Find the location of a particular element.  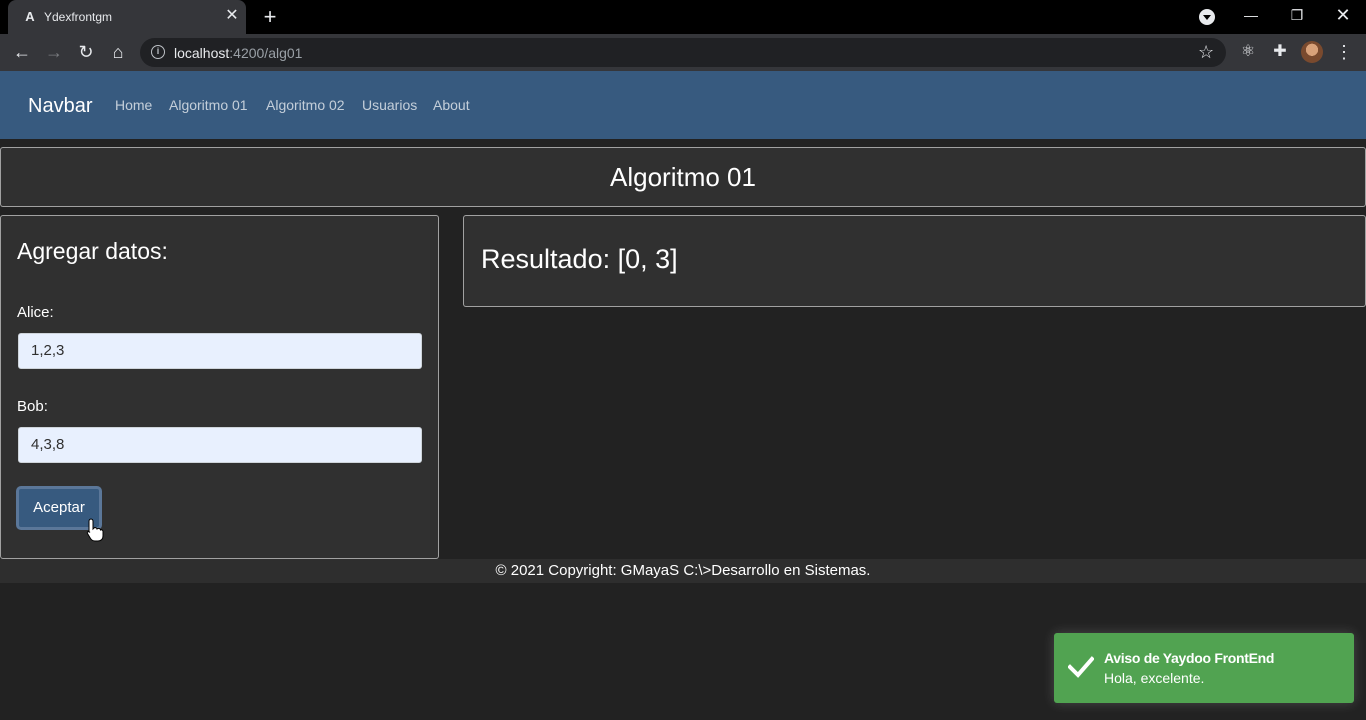

browser-tab-bar: A Ydexfrontgm ✕ + — ❐ ✕ is located at coordinates (683, 17).